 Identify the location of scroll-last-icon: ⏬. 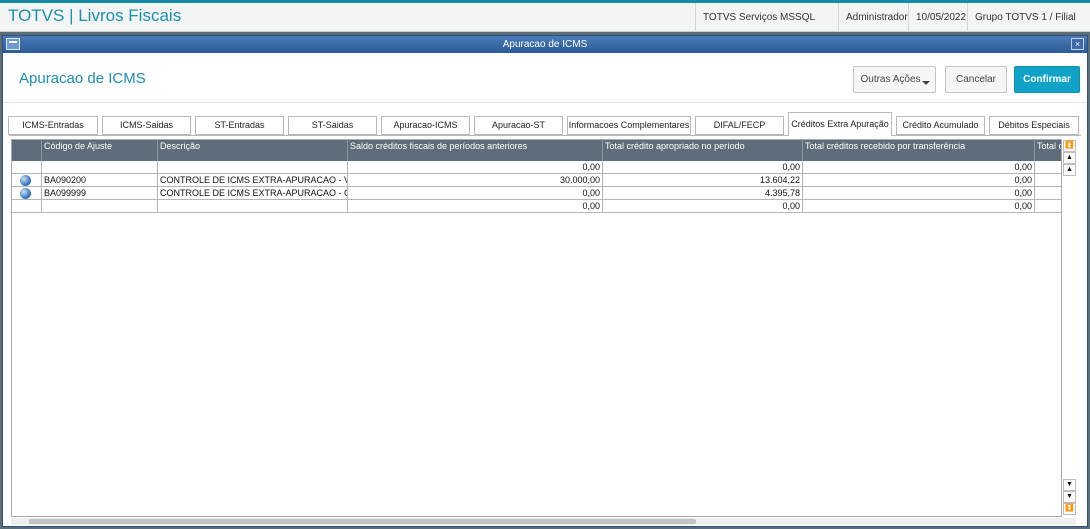
(1069, 509).